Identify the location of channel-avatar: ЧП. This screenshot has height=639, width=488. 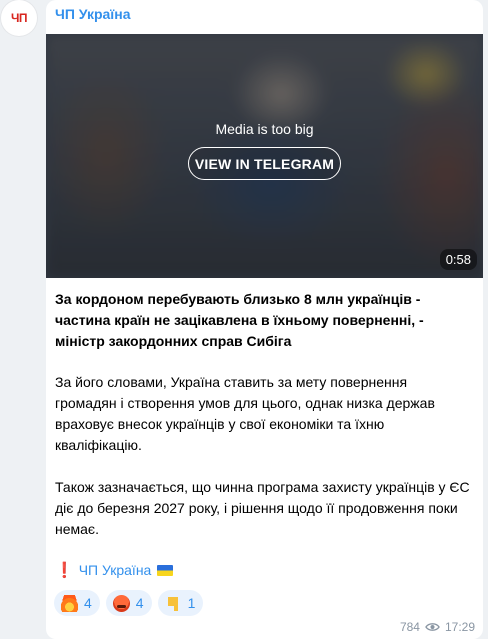
(19, 18).